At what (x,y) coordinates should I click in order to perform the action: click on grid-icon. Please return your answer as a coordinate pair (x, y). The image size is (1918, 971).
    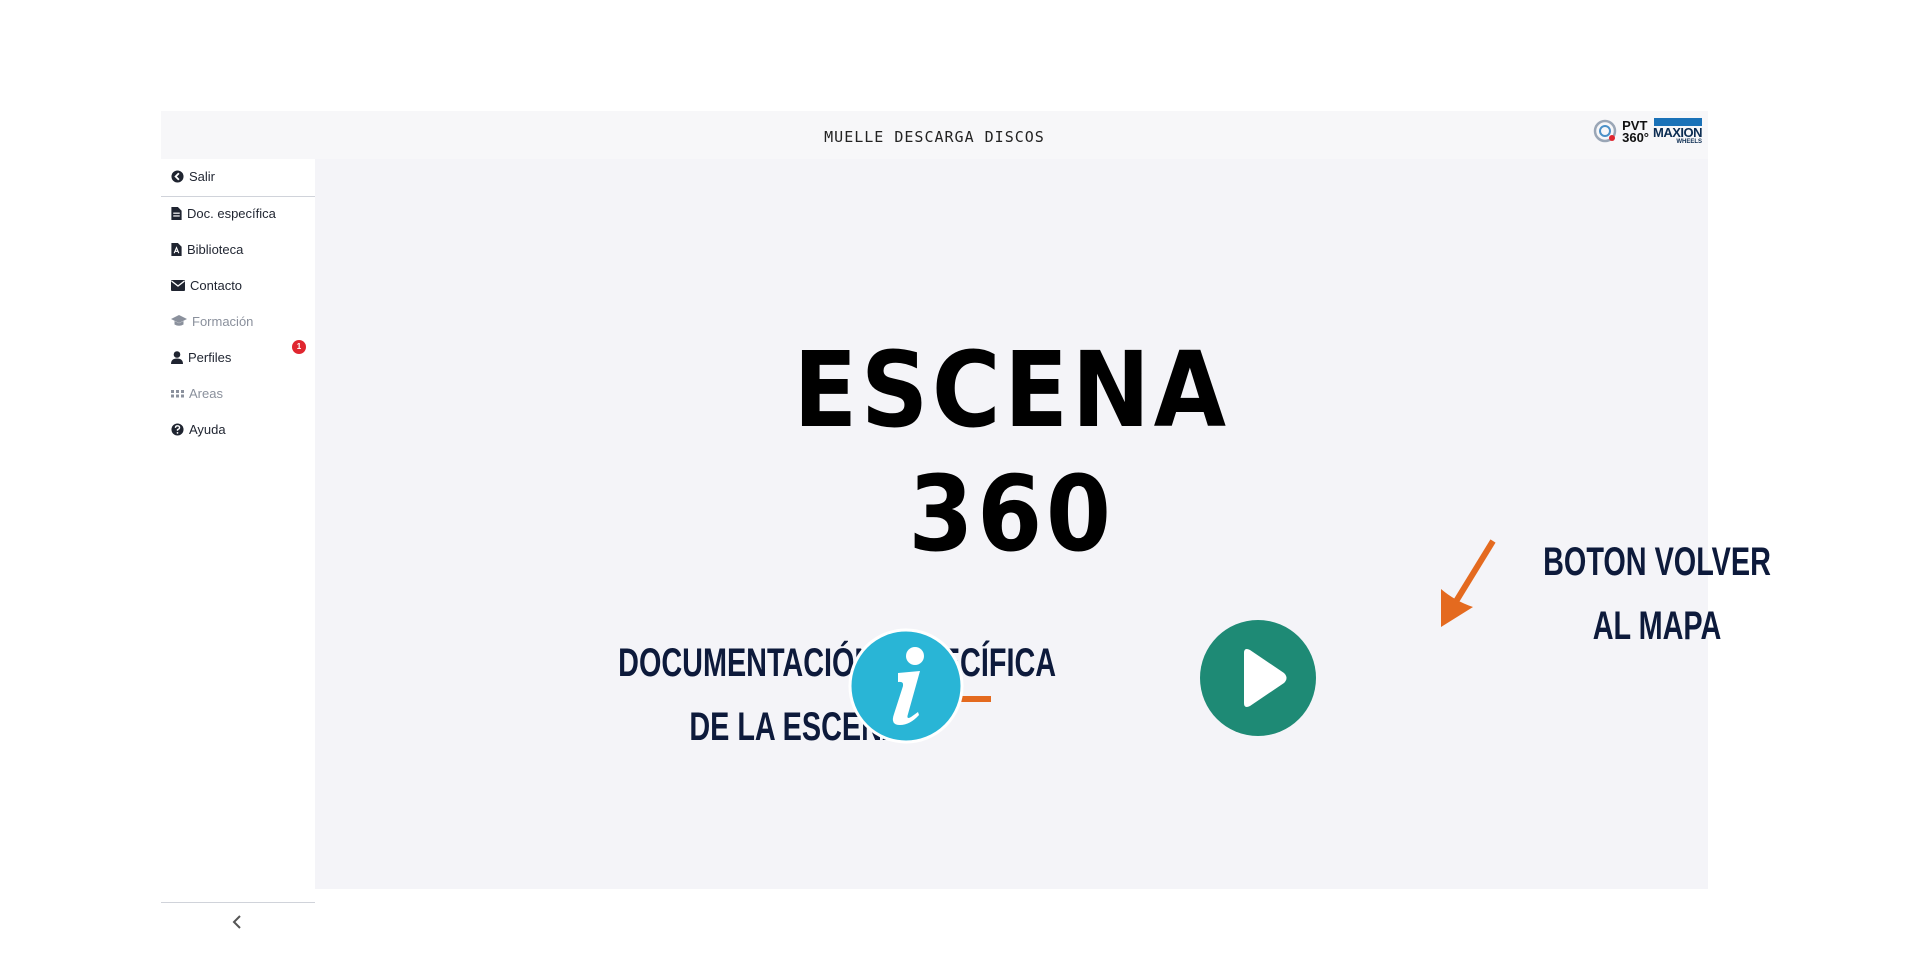
    Looking at the image, I should click on (177, 393).